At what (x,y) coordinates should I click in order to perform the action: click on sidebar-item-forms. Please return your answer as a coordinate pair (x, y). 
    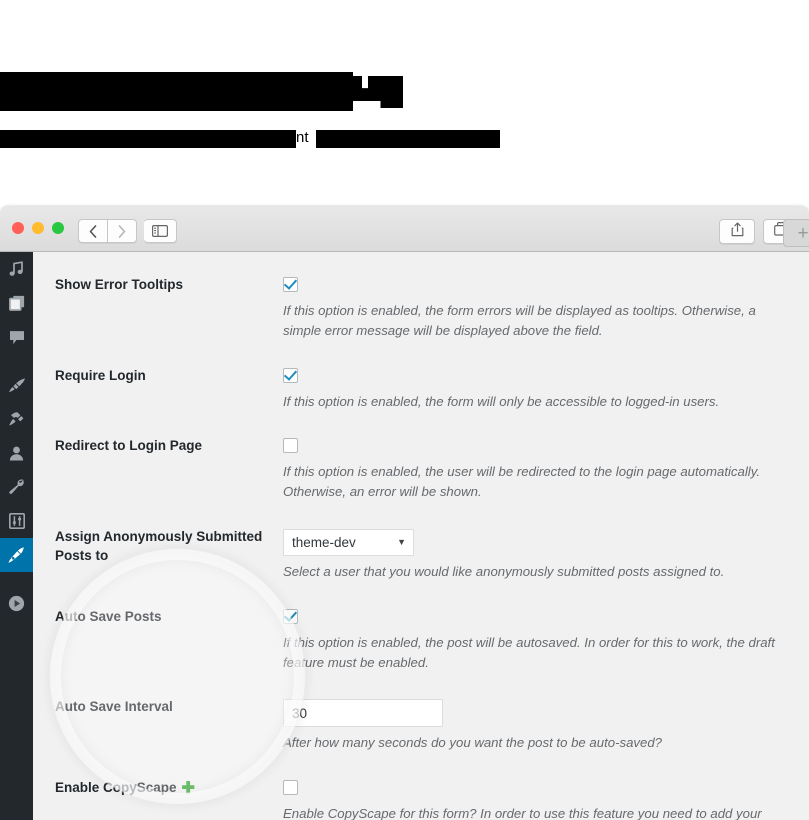
    Looking at the image, I should click on (16, 555).